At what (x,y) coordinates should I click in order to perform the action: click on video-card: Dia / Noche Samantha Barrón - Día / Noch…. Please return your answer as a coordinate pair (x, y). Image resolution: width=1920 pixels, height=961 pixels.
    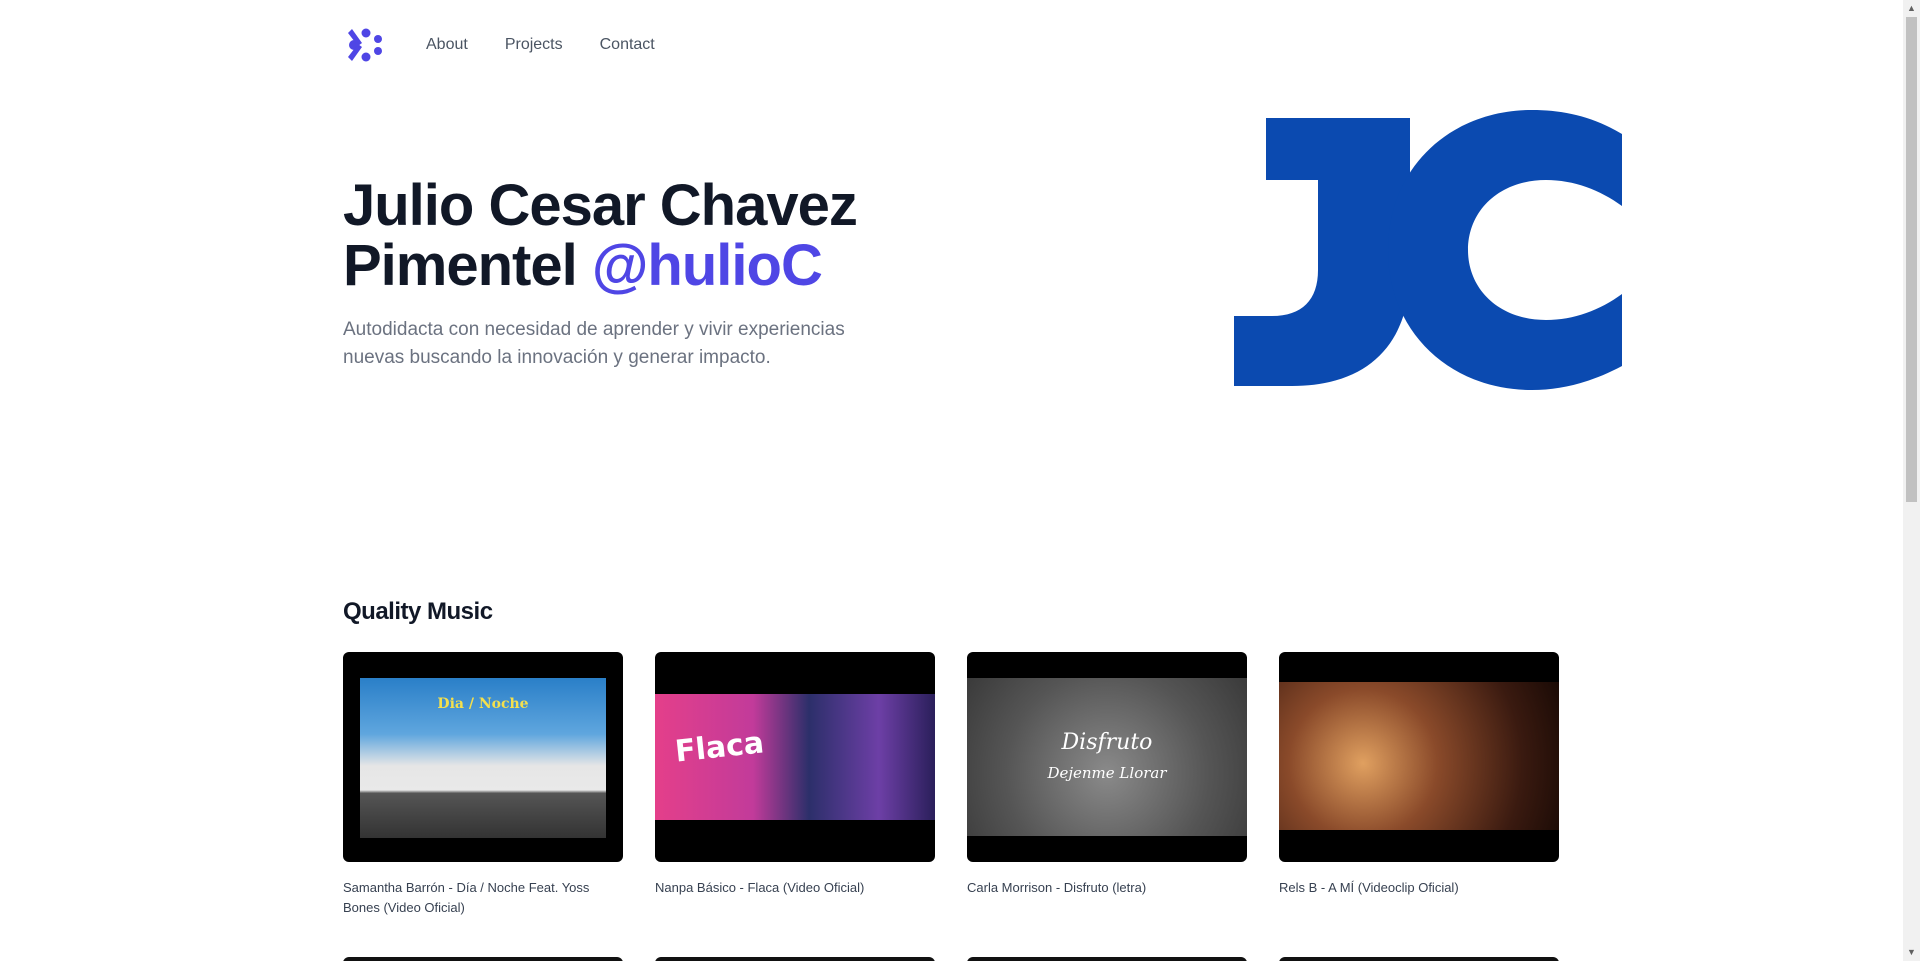
    Looking at the image, I should click on (483, 785).